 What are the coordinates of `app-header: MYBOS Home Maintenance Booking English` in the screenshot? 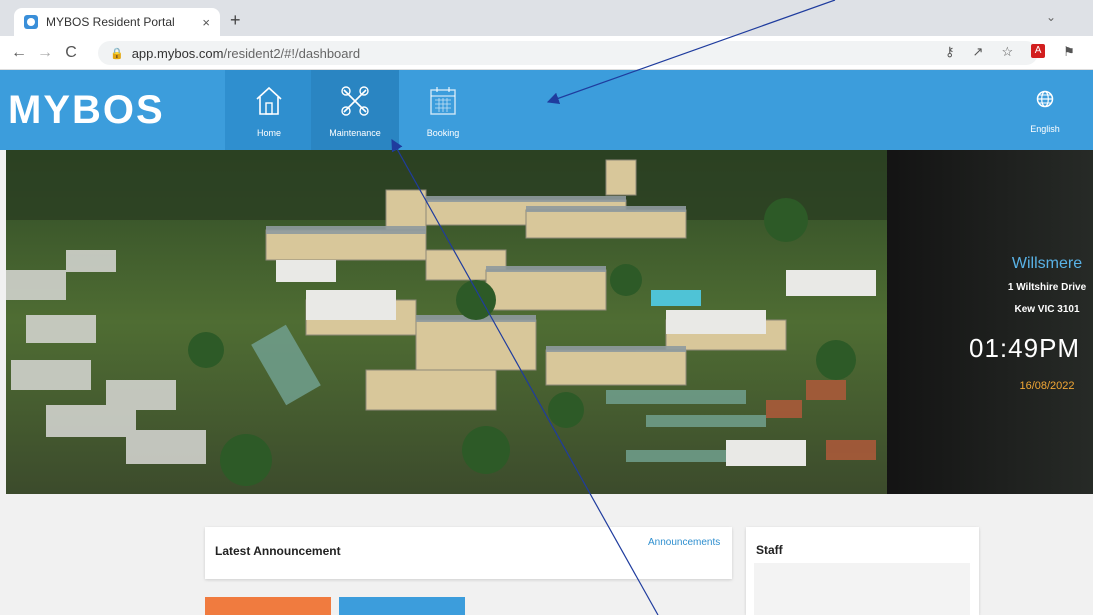 It's located at (546, 110).